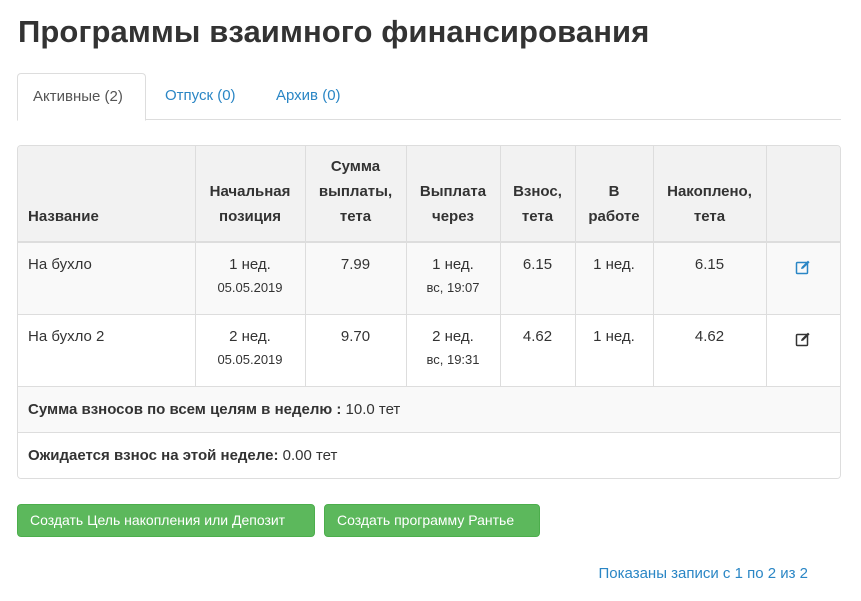 This screenshot has width=861, height=601. What do you see at coordinates (356, 350) in the screenshot?
I see `cell-payout: 9.70` at bounding box center [356, 350].